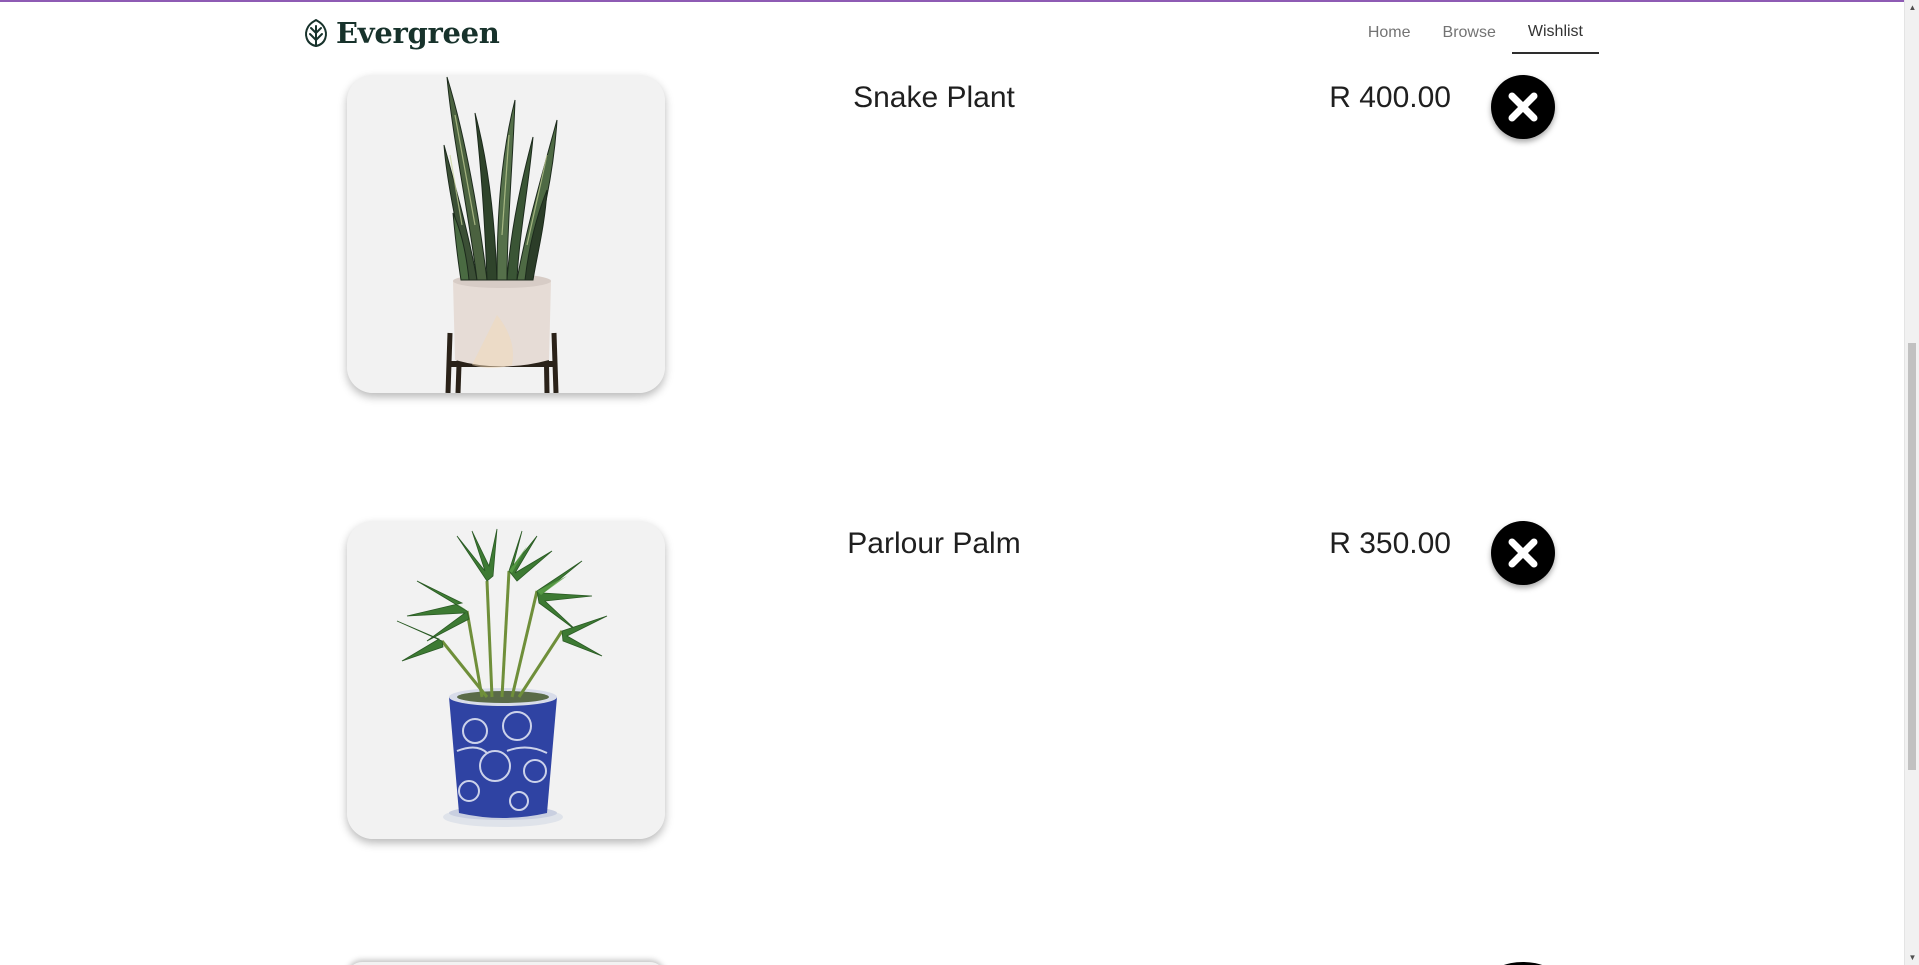  What do you see at coordinates (1469, 33) in the screenshot?
I see `nav-browse: Browse` at bounding box center [1469, 33].